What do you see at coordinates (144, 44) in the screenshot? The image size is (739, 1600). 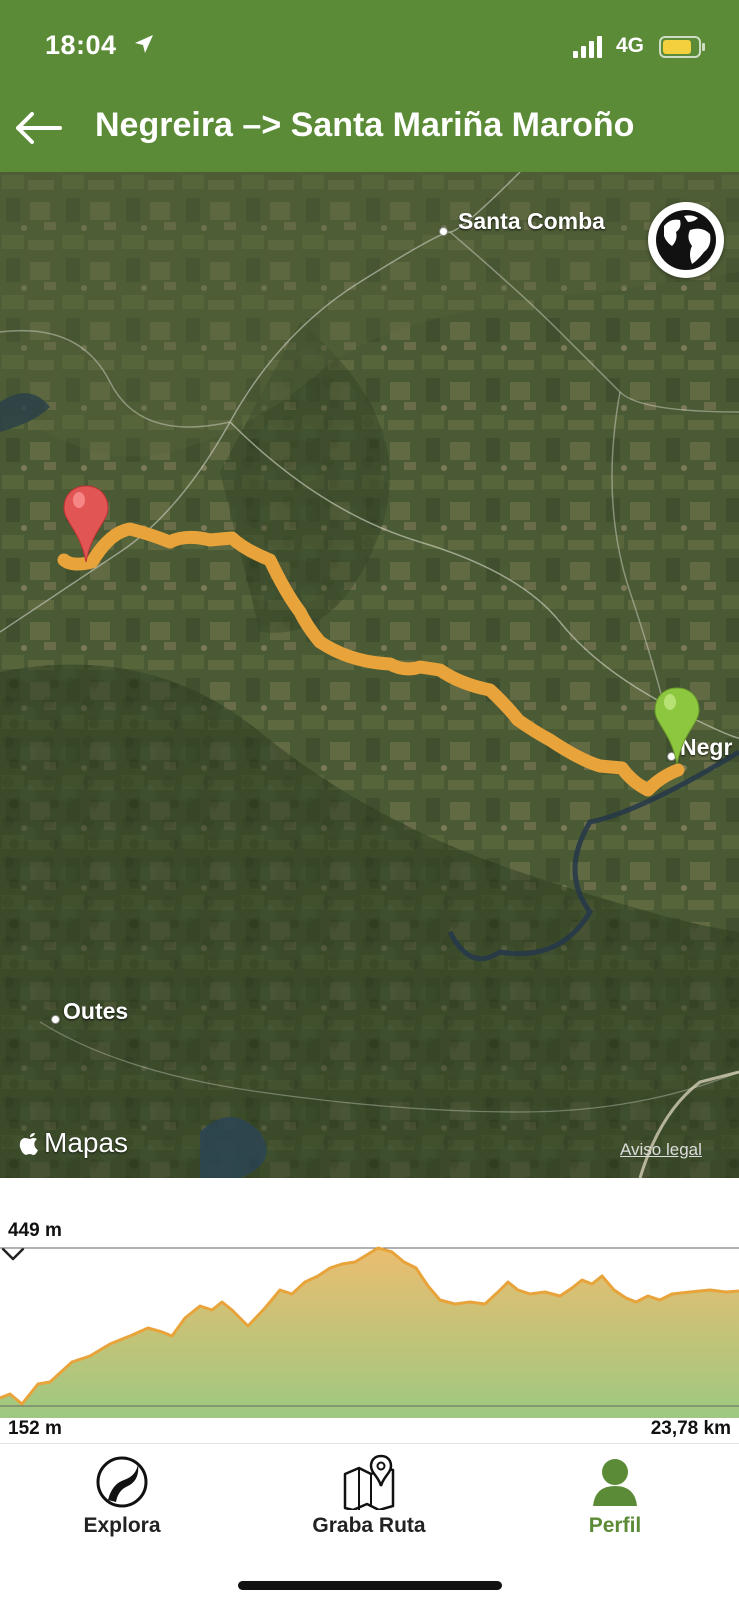 I see `location-arrow-icon` at bounding box center [144, 44].